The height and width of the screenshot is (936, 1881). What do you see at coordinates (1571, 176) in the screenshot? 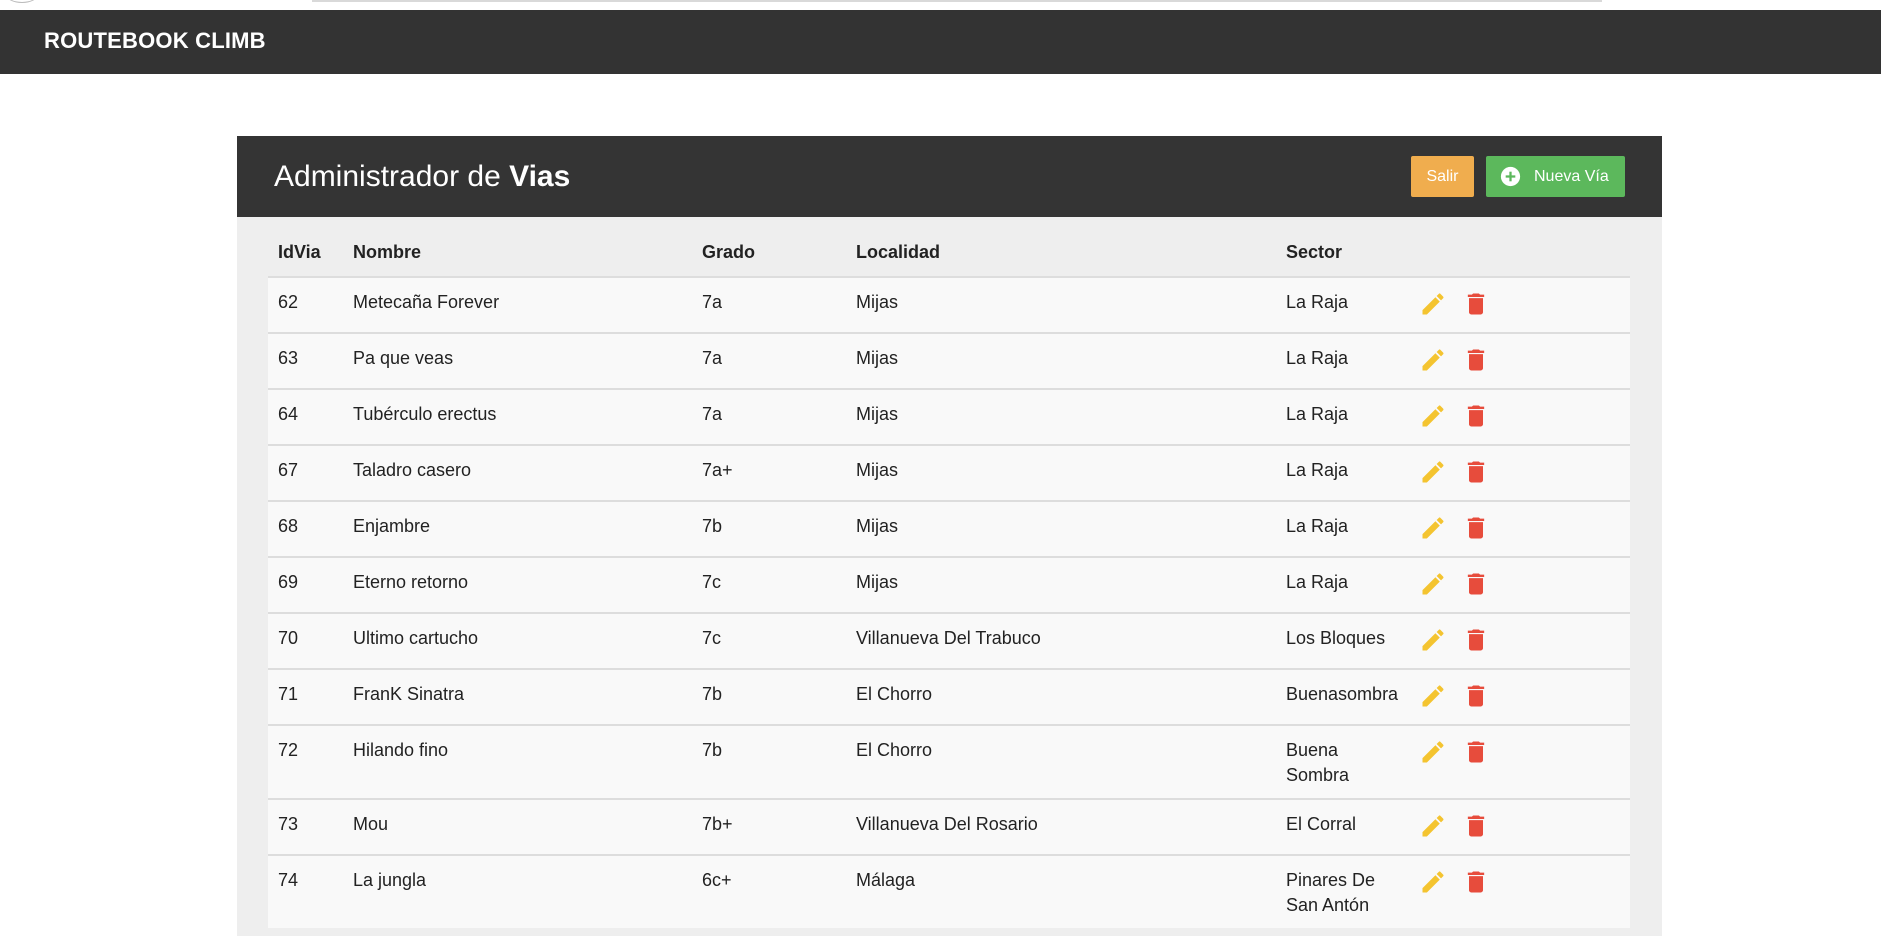
I see `nueva-via-label: Nueva Vía` at bounding box center [1571, 176].